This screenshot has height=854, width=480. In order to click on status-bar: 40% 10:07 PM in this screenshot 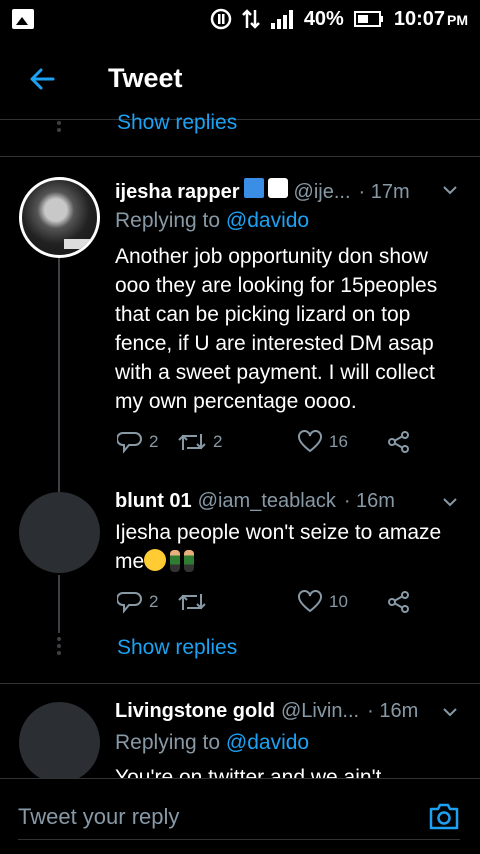, I will do `click(240, 19)`.